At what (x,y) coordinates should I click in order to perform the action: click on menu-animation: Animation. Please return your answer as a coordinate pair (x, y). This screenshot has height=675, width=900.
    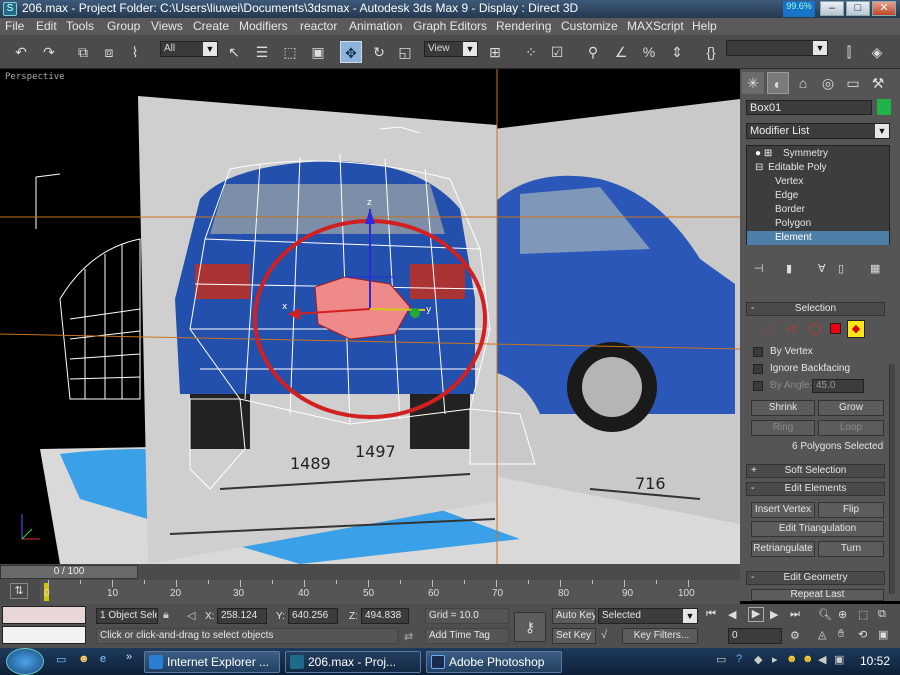
    Looking at the image, I should click on (375, 26).